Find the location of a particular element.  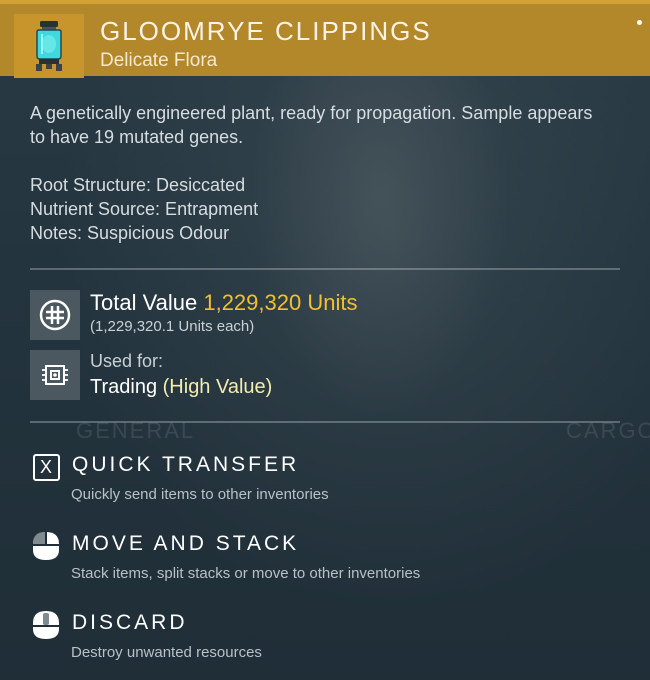

trade-chip-icon is located at coordinates (55, 375).